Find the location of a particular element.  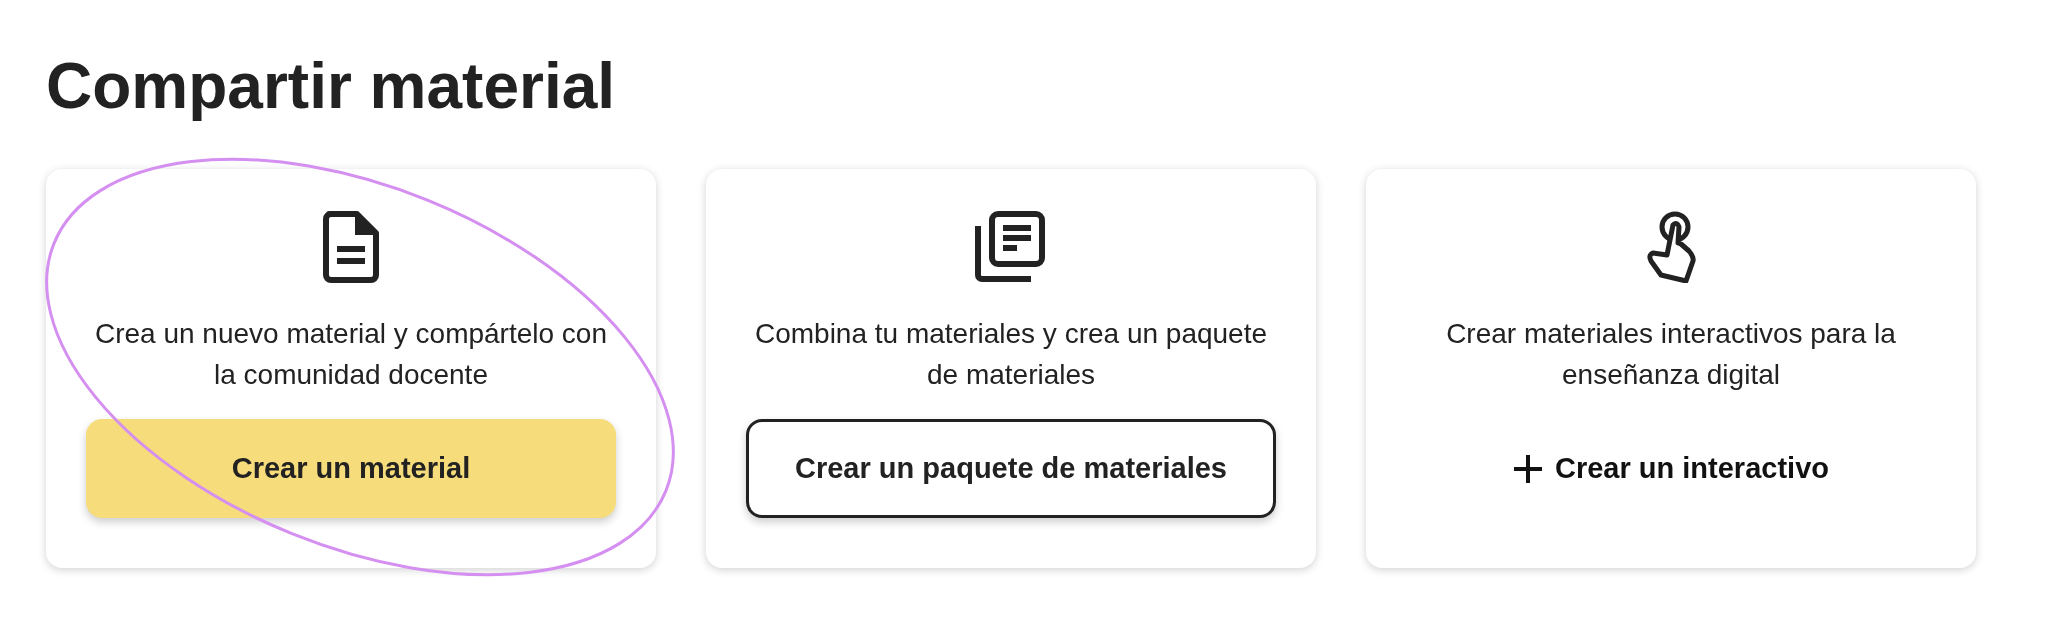

create-package-button: Crear un paquete de materiales is located at coordinates (1011, 468).